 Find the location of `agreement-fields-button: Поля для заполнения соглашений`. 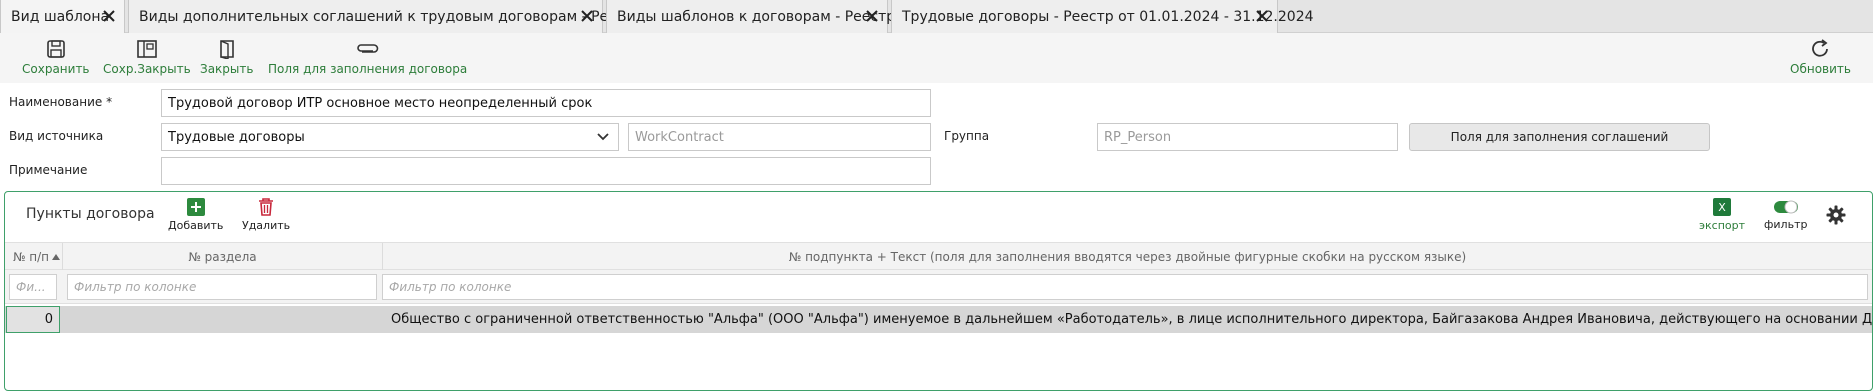

agreement-fields-button: Поля для заполнения соглашений is located at coordinates (1559, 137).